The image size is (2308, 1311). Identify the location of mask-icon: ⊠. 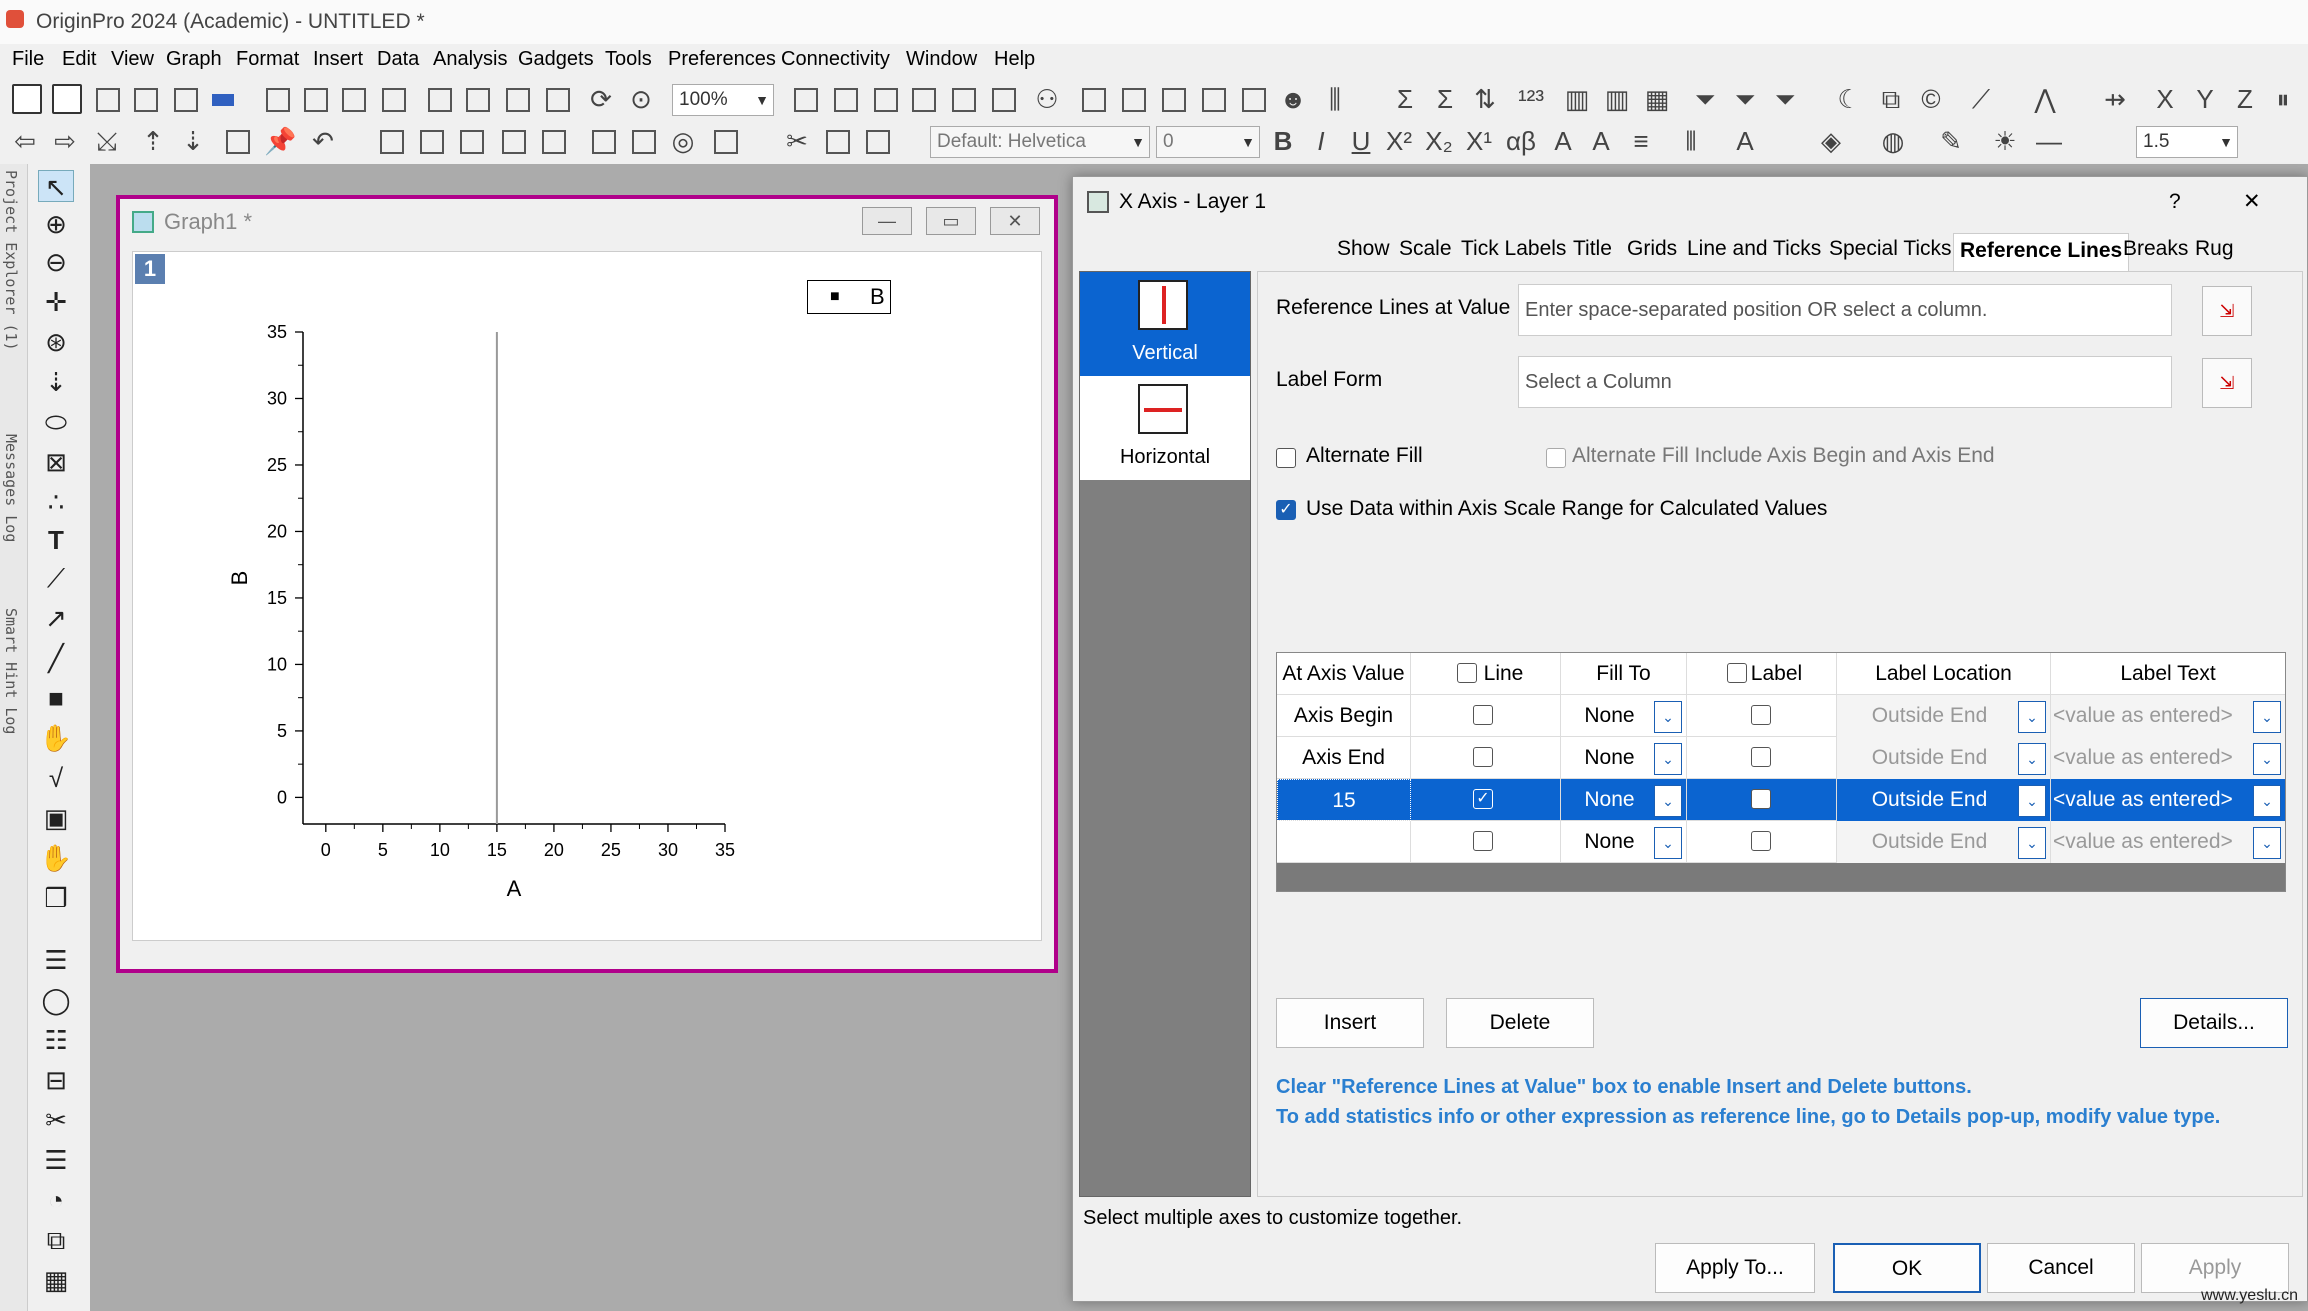
(56, 462).